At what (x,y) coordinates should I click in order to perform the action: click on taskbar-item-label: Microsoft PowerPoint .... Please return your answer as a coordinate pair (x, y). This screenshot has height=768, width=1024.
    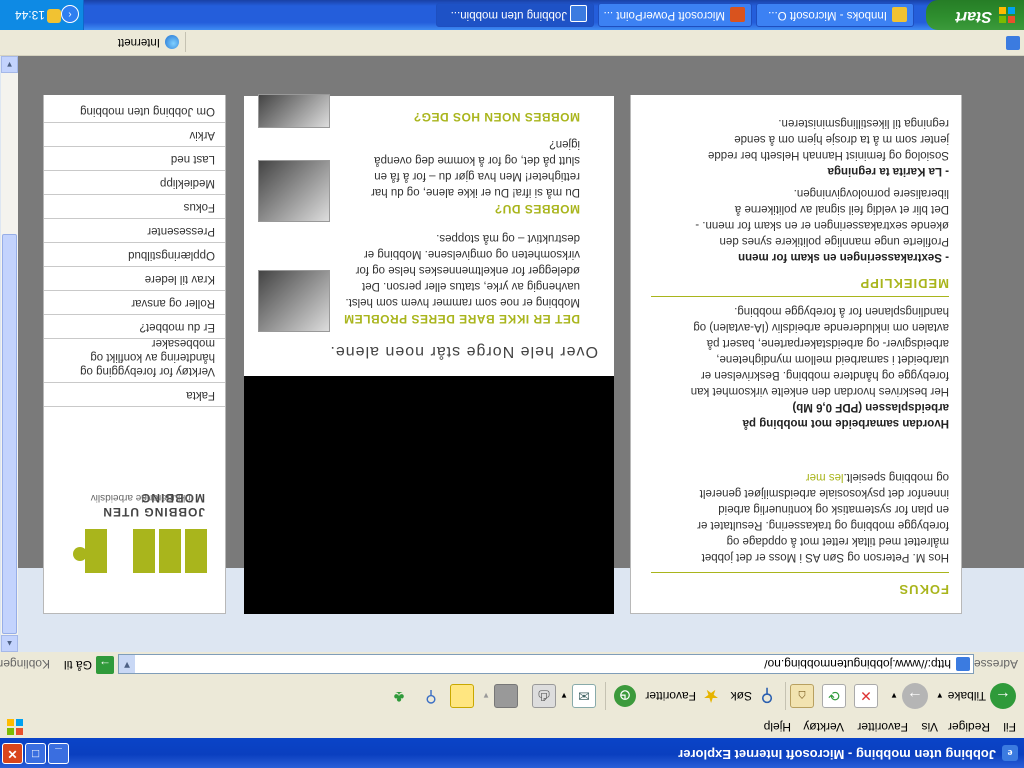
    Looking at the image, I should click on (664, 15).